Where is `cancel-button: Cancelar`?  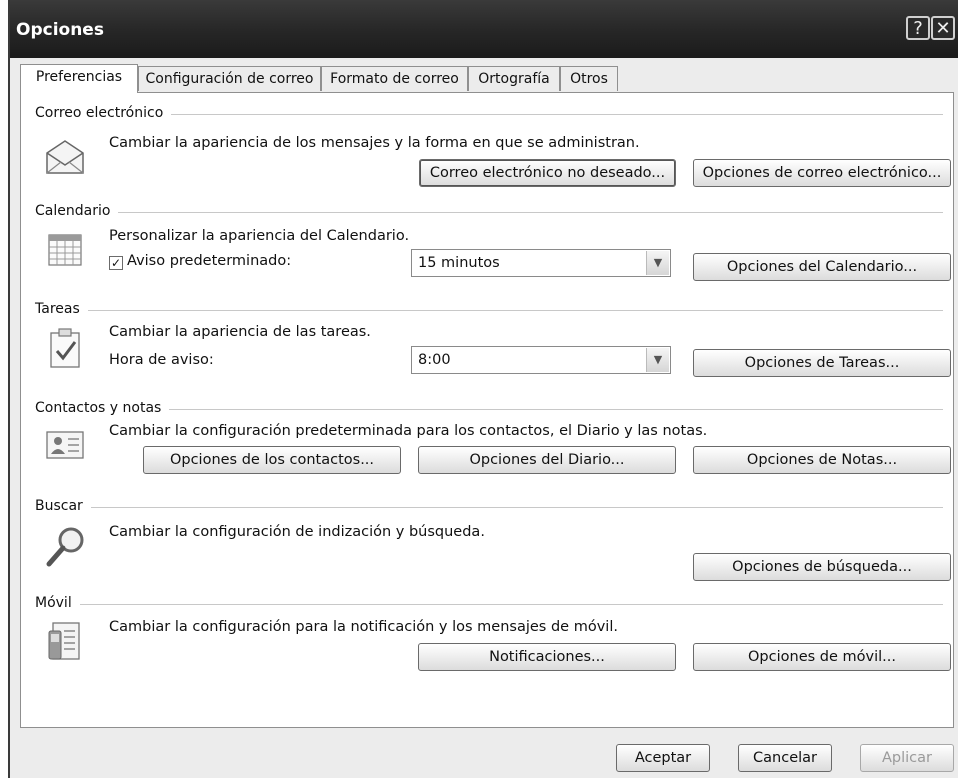
cancel-button: Cancelar is located at coordinates (785, 758).